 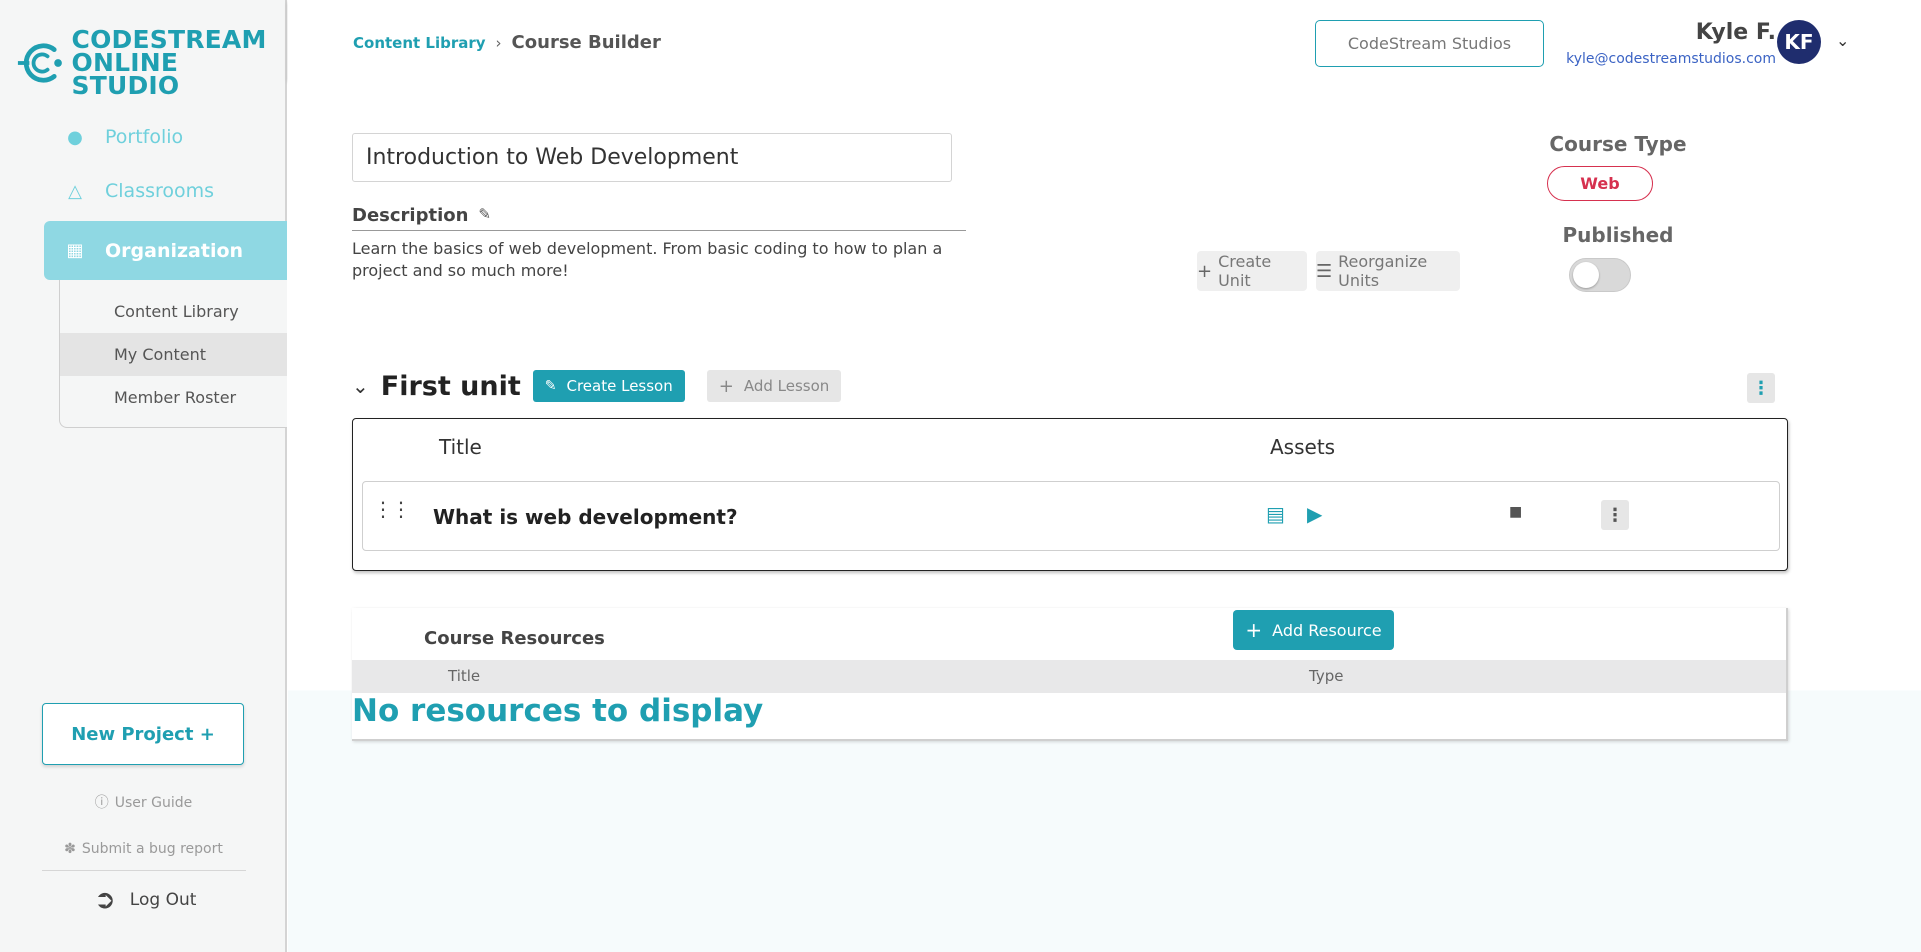 I want to click on subnav-item-content-library: Content Library, so click(x=173, y=311).